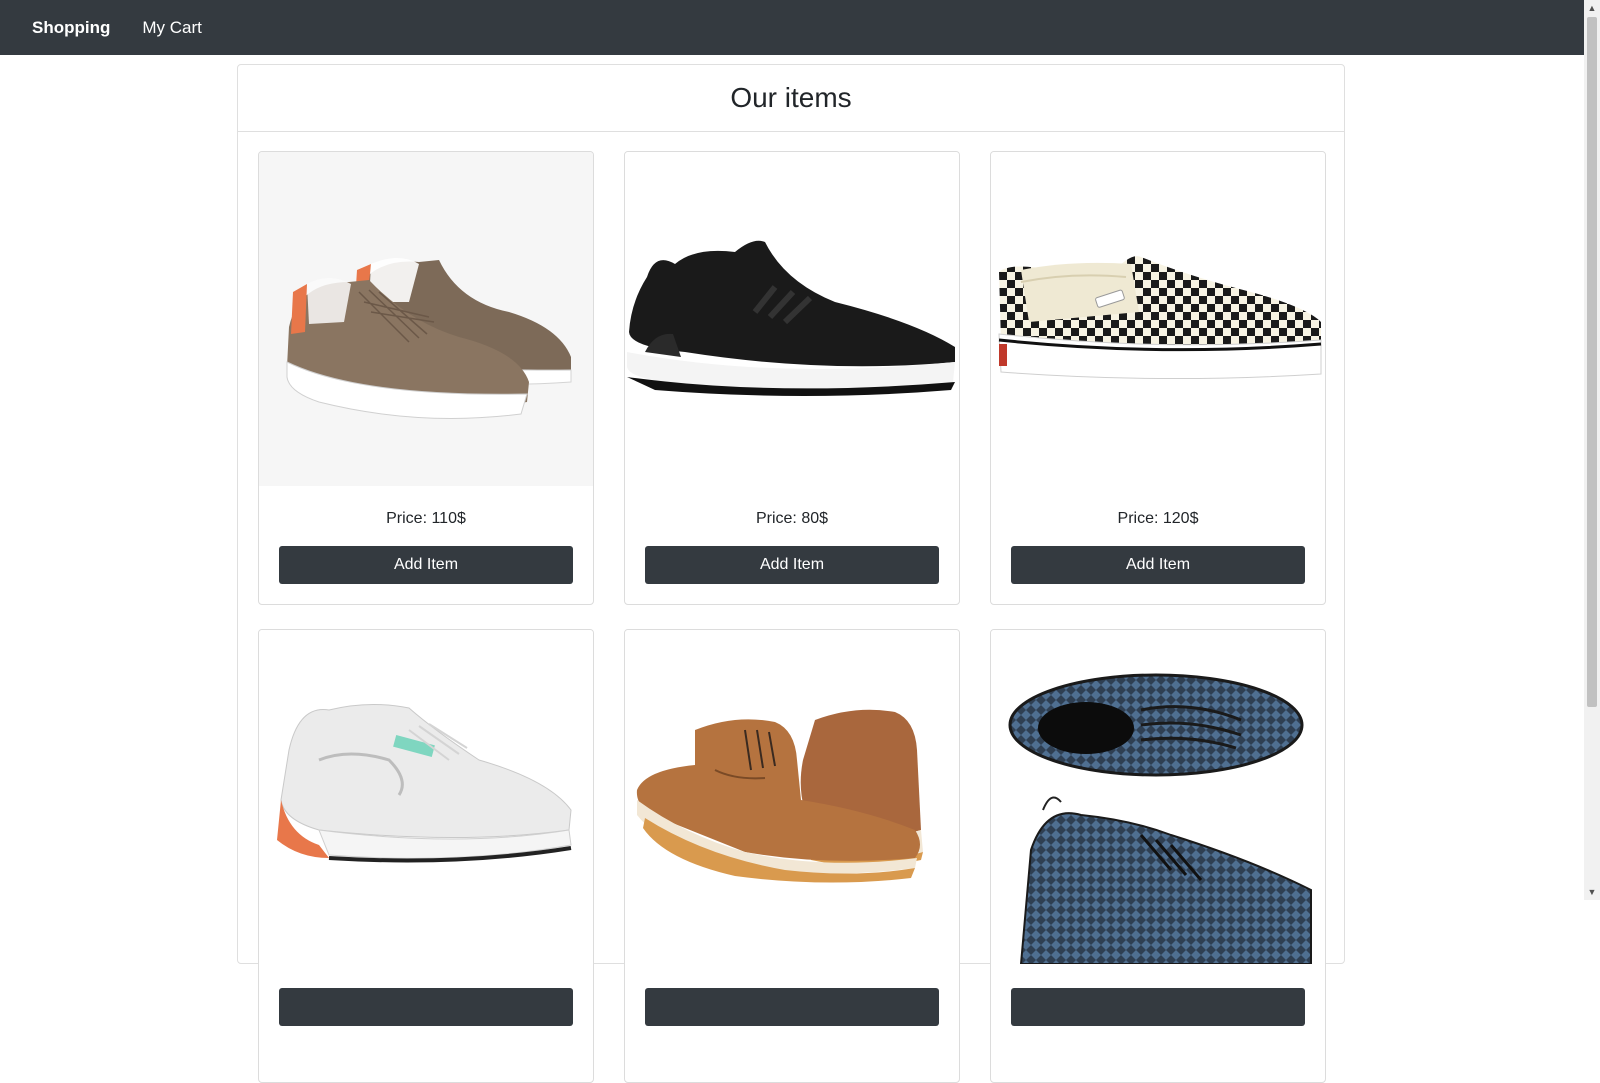 The image size is (1600, 1083). What do you see at coordinates (792, 518) in the screenshot?
I see `product-price: Price: 80$` at bounding box center [792, 518].